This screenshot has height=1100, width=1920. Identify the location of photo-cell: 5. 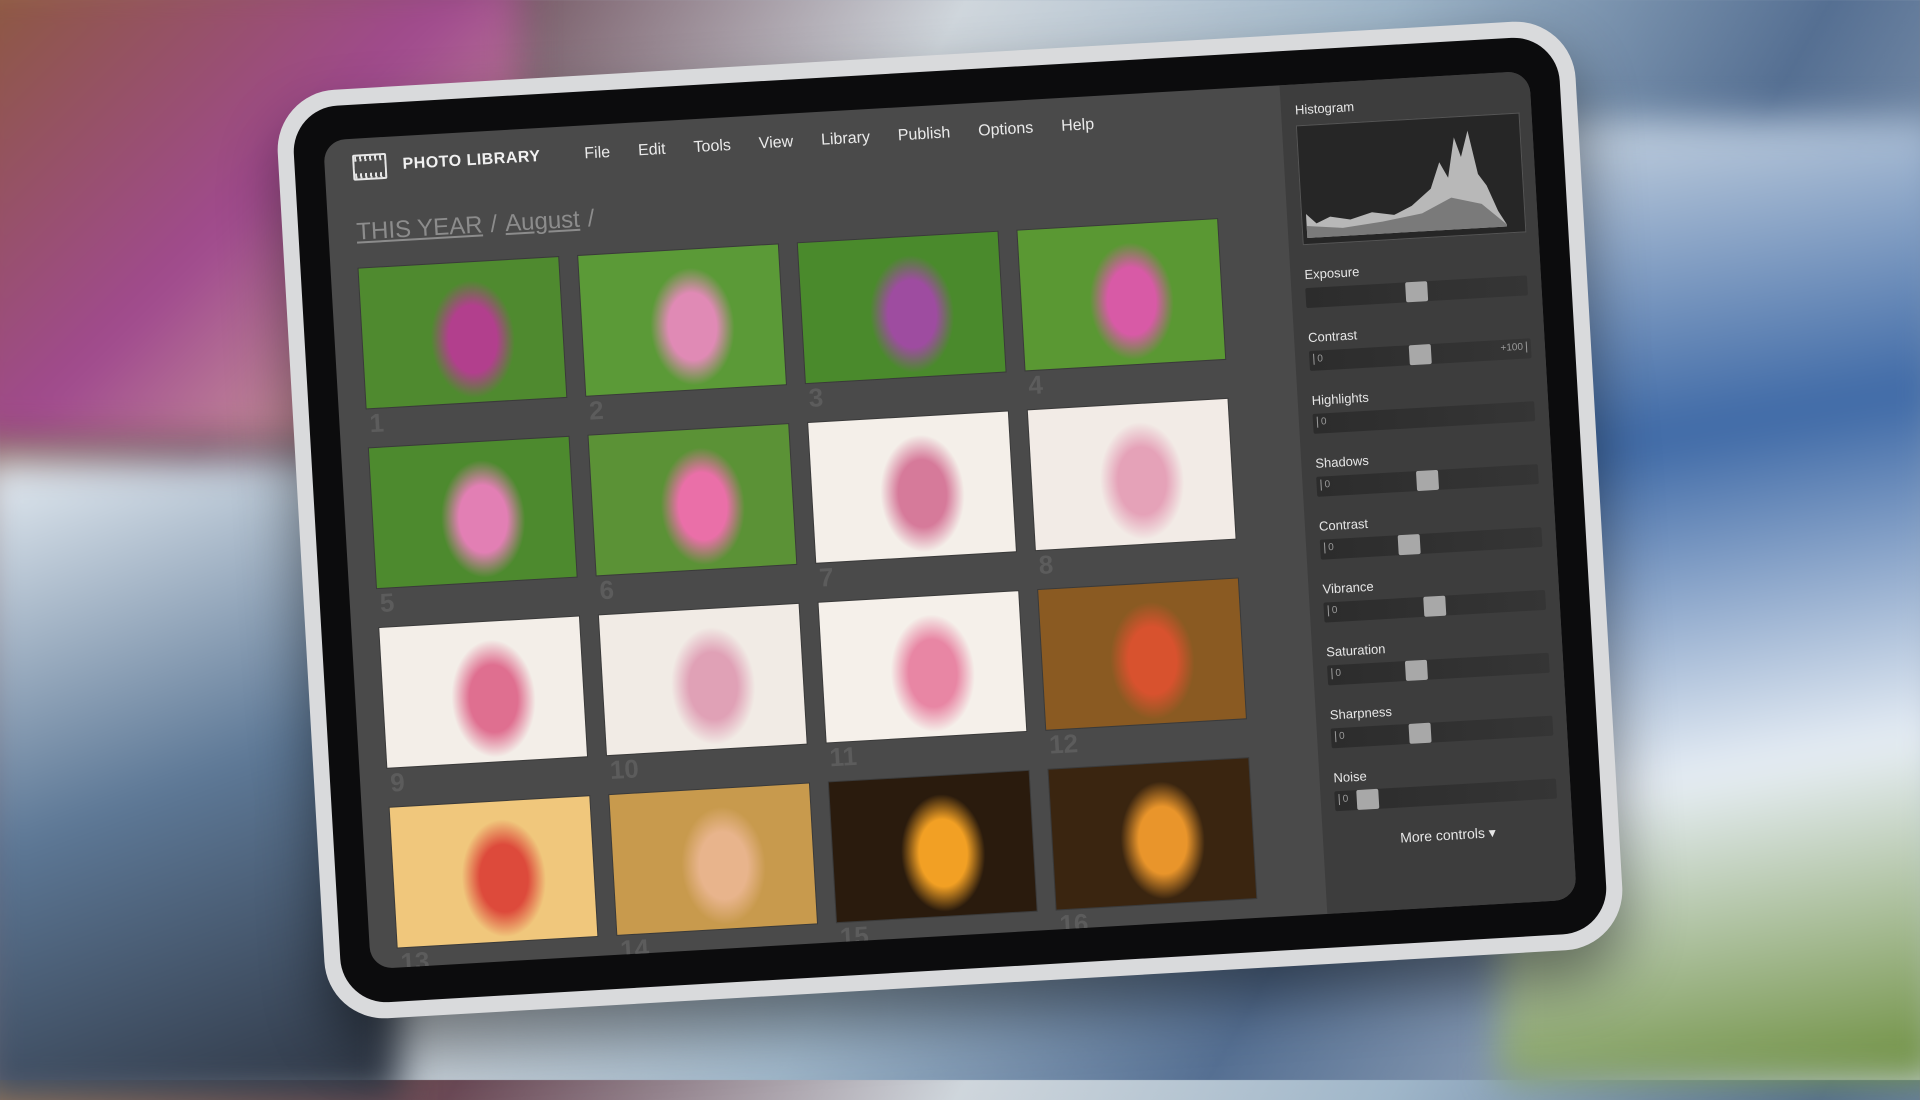
(472, 527).